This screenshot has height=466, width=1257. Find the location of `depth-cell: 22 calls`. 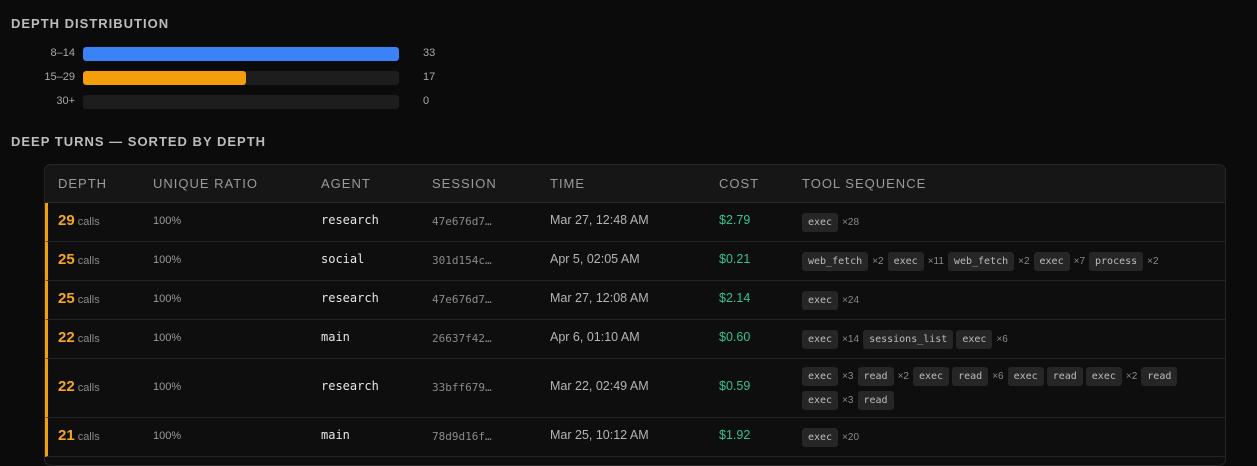

depth-cell: 22 calls is located at coordinates (79, 387).